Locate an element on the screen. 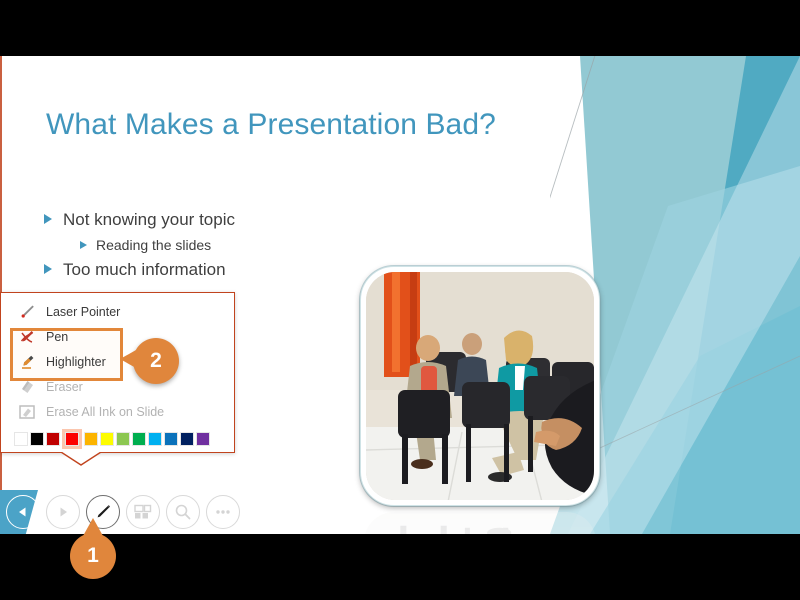  menu-item-label: Highlighter is located at coordinates (76, 361).